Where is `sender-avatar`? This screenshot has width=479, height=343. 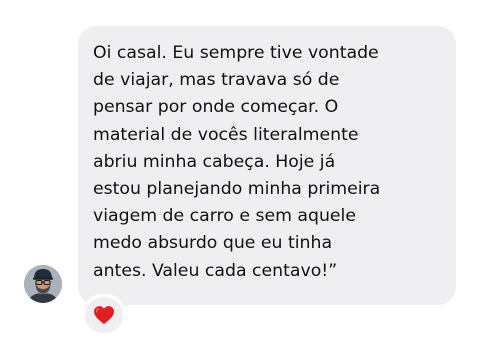
sender-avatar is located at coordinates (43, 284).